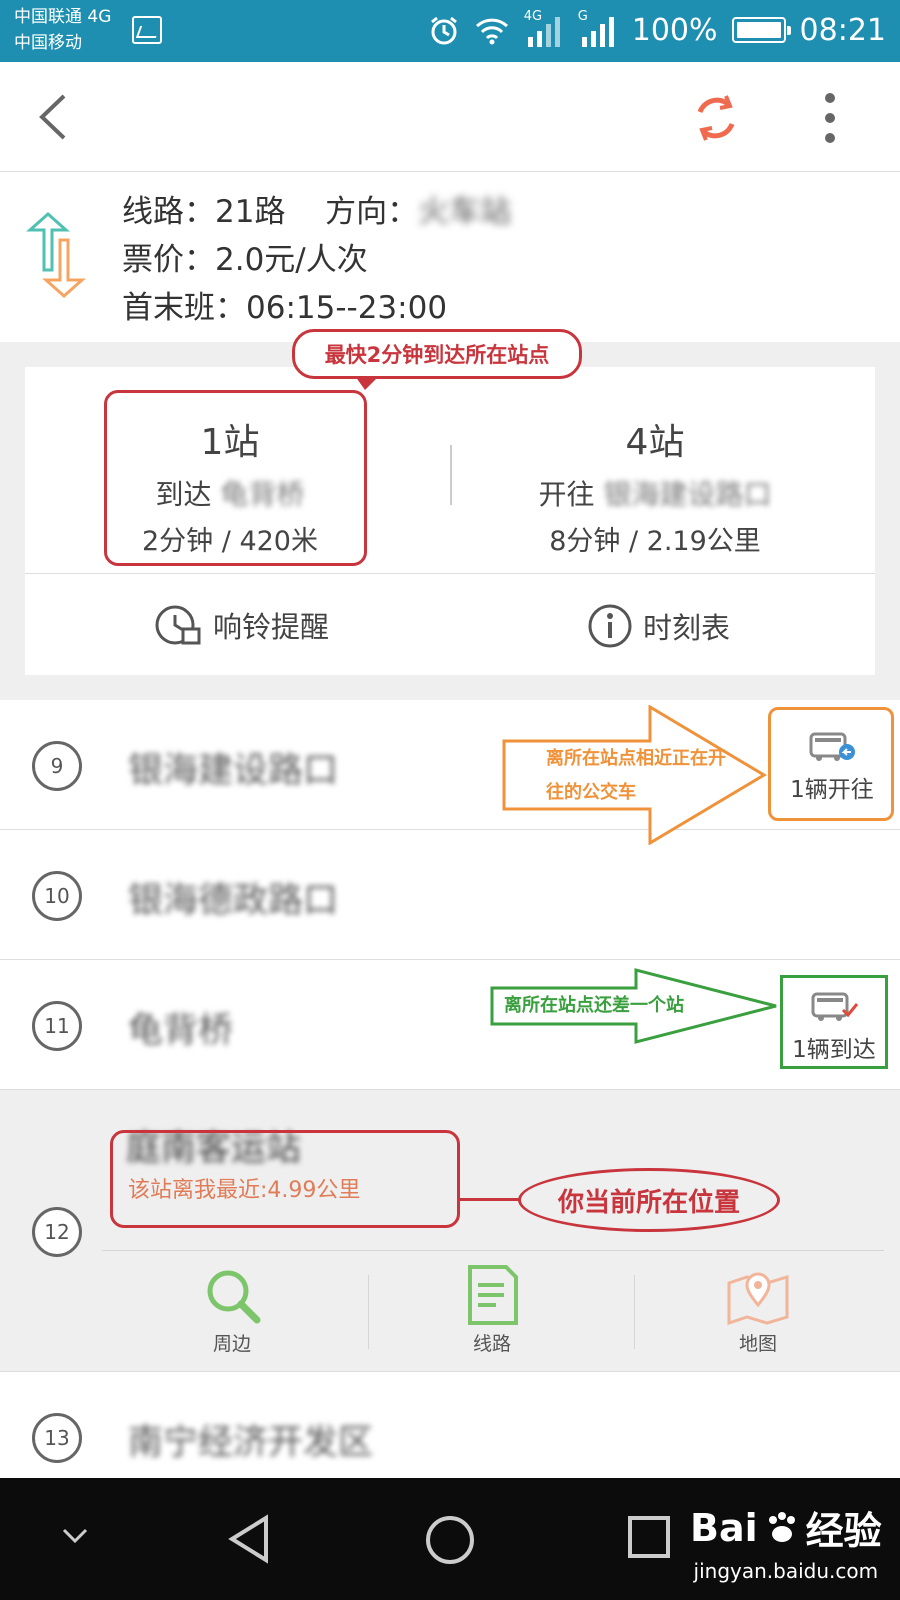 Image resolution: width=900 pixels, height=1600 pixels. Describe the element at coordinates (450, 1540) in the screenshot. I see `nav-home-icon` at that location.